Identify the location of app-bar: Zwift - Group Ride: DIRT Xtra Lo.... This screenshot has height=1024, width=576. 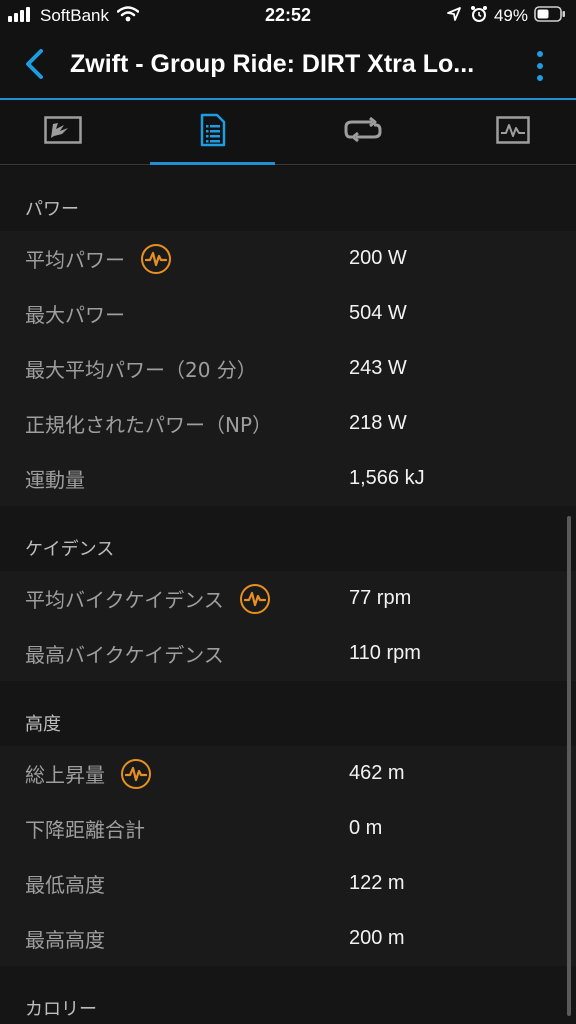
(288, 65).